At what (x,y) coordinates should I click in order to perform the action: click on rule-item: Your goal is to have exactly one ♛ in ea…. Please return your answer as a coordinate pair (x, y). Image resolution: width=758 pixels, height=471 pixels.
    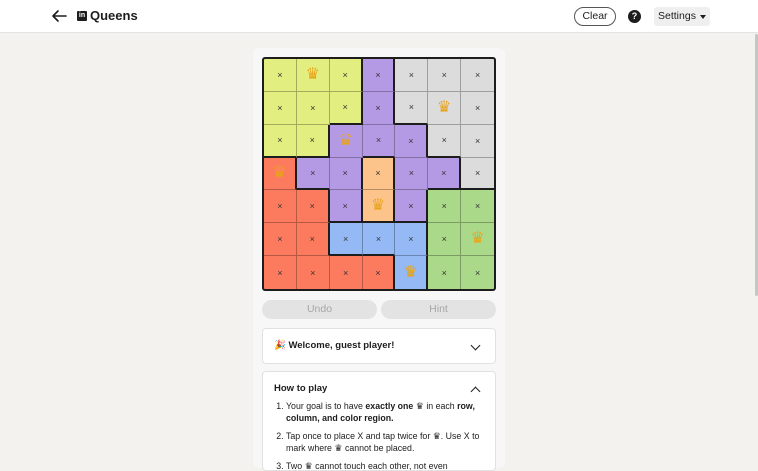
    Looking at the image, I should click on (390, 412).